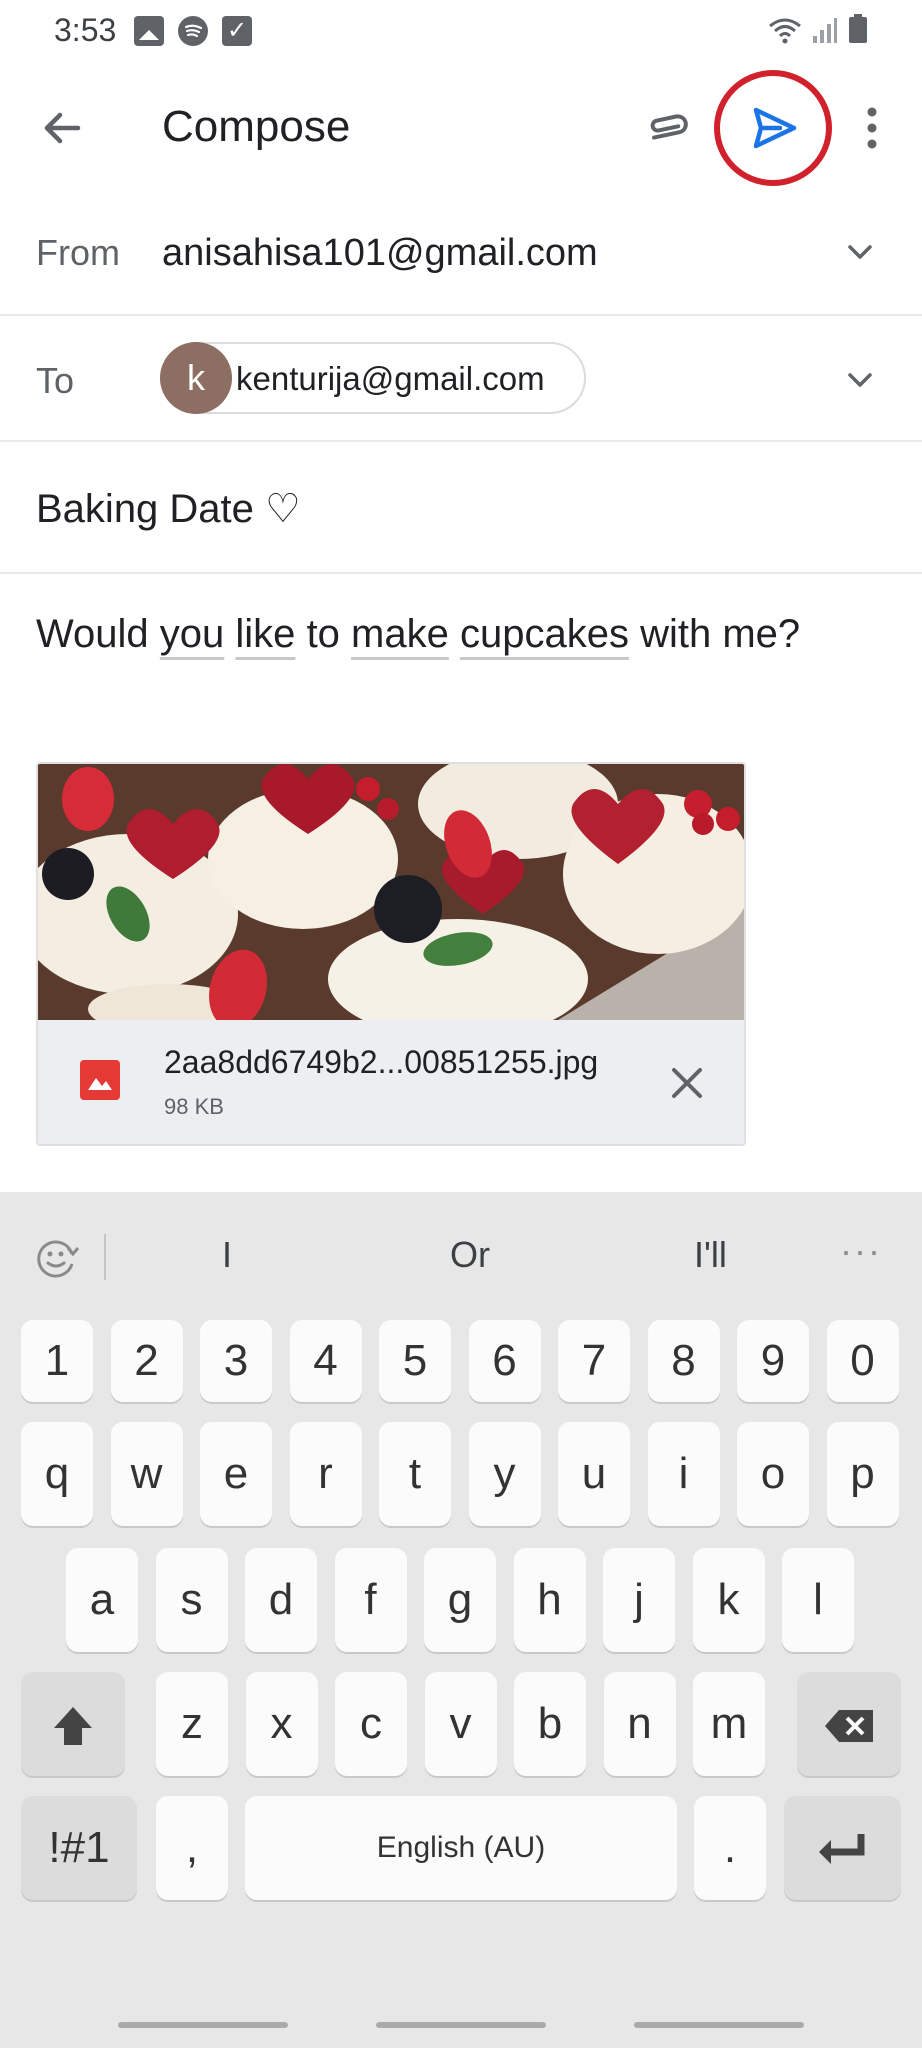  Describe the element at coordinates (549, 1600) in the screenshot. I see `key-h: h` at that location.